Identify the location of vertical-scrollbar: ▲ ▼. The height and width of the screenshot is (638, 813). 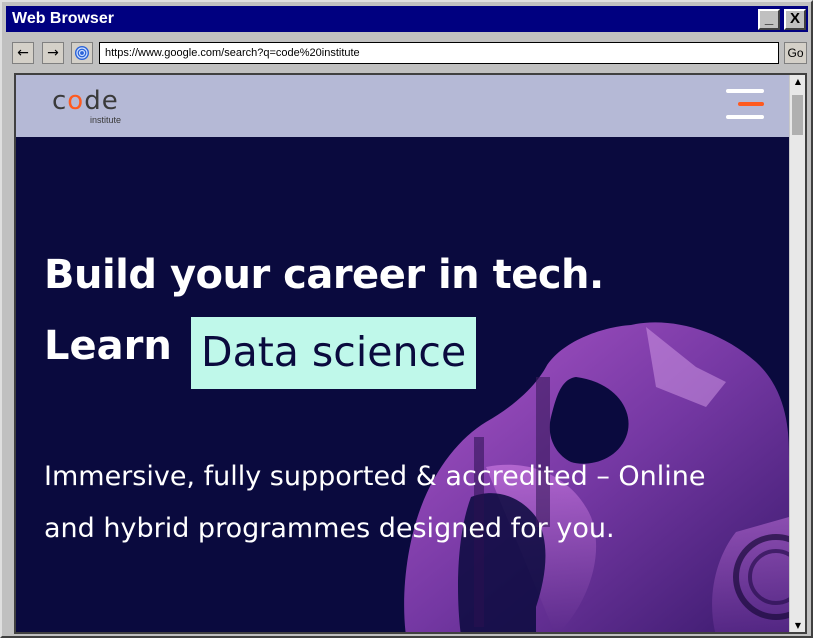
(797, 353).